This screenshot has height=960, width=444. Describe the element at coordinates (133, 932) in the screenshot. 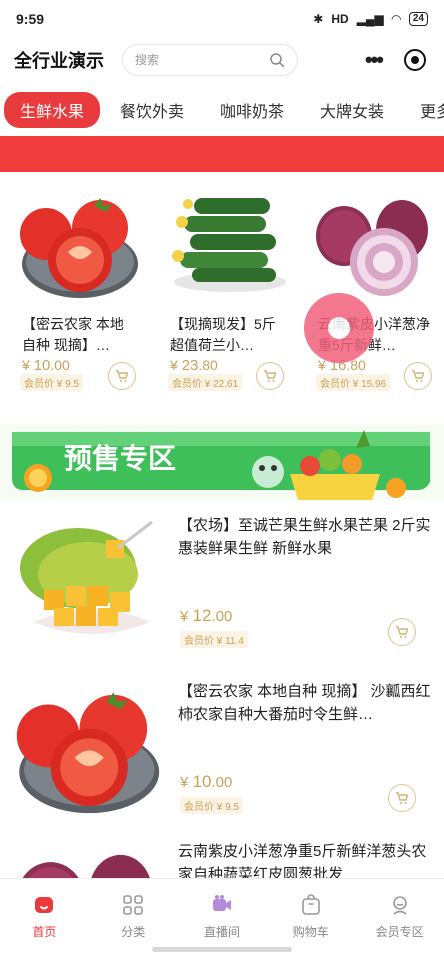

I see `tab-label: 分类` at that location.